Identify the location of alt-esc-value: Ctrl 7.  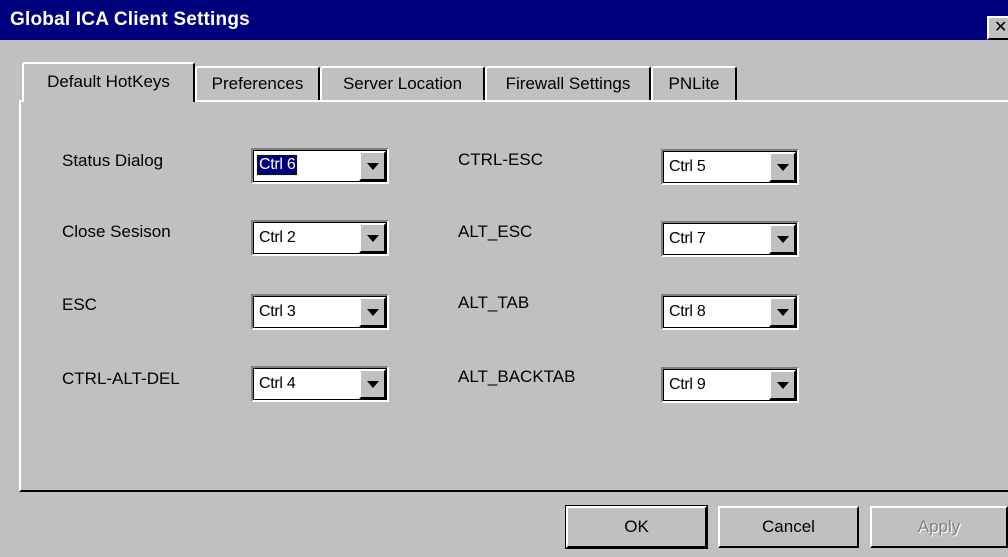
(687, 238).